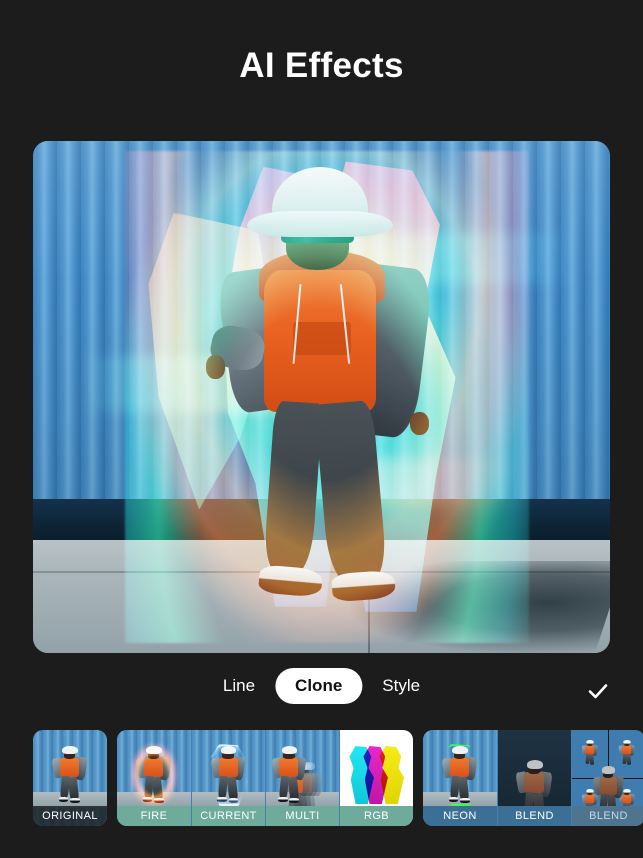 The image size is (643, 858). What do you see at coordinates (293, 487) in the screenshot?
I see `trouser-left` at bounding box center [293, 487].